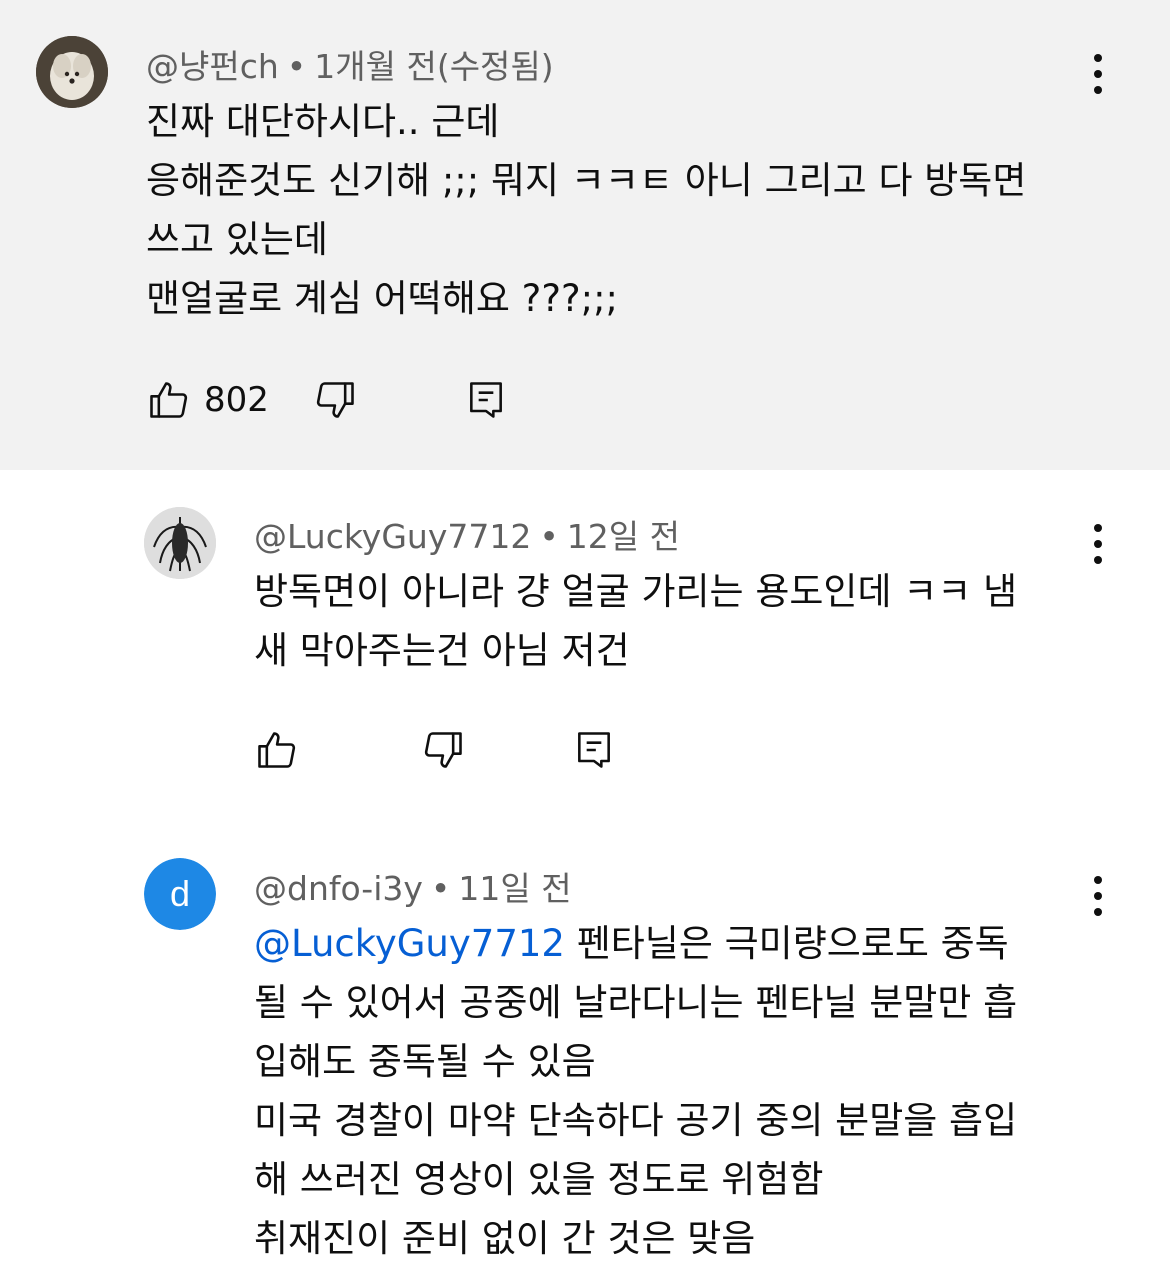 This screenshot has width=1170, height=1281. What do you see at coordinates (323, 121) in the screenshot?
I see `comment-line: 진짜 대단하시다.. 근데` at bounding box center [323, 121].